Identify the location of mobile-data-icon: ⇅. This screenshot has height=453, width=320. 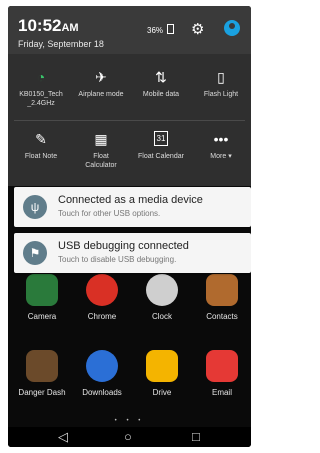
(161, 77).